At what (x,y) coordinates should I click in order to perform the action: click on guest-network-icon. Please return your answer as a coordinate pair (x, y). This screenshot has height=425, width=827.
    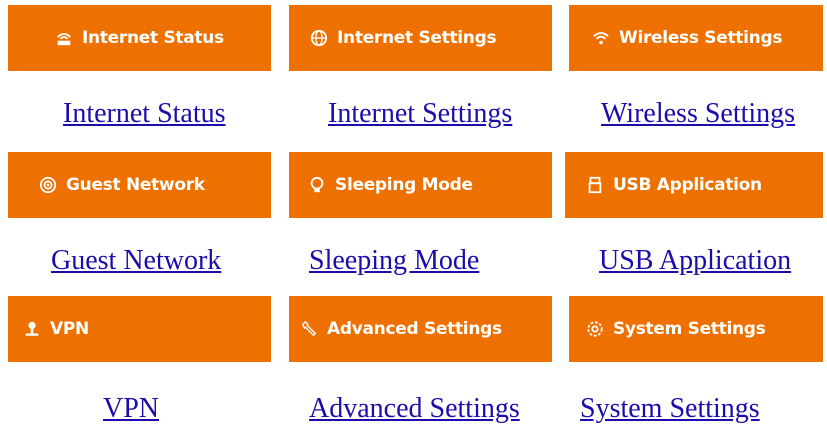
    Looking at the image, I should click on (48, 185).